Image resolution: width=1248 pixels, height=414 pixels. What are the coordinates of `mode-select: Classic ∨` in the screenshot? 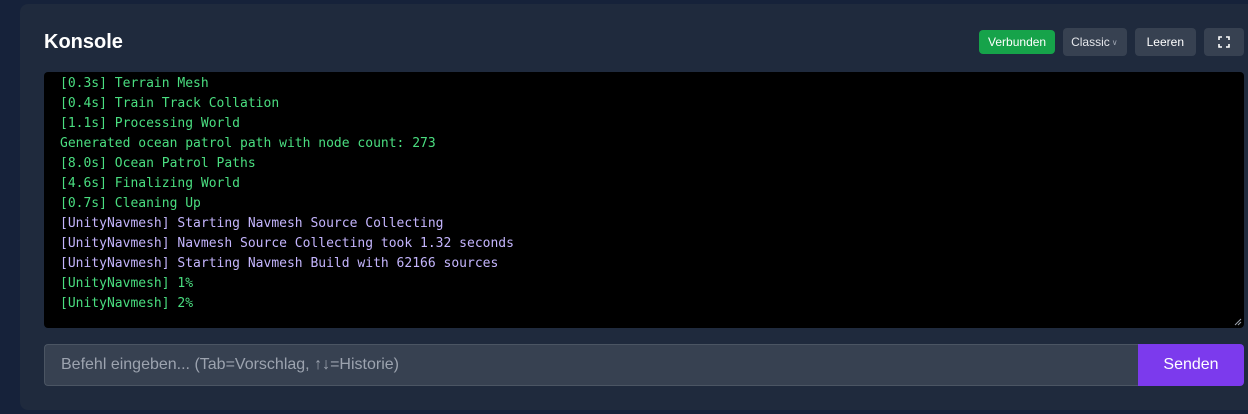 It's located at (1095, 42).